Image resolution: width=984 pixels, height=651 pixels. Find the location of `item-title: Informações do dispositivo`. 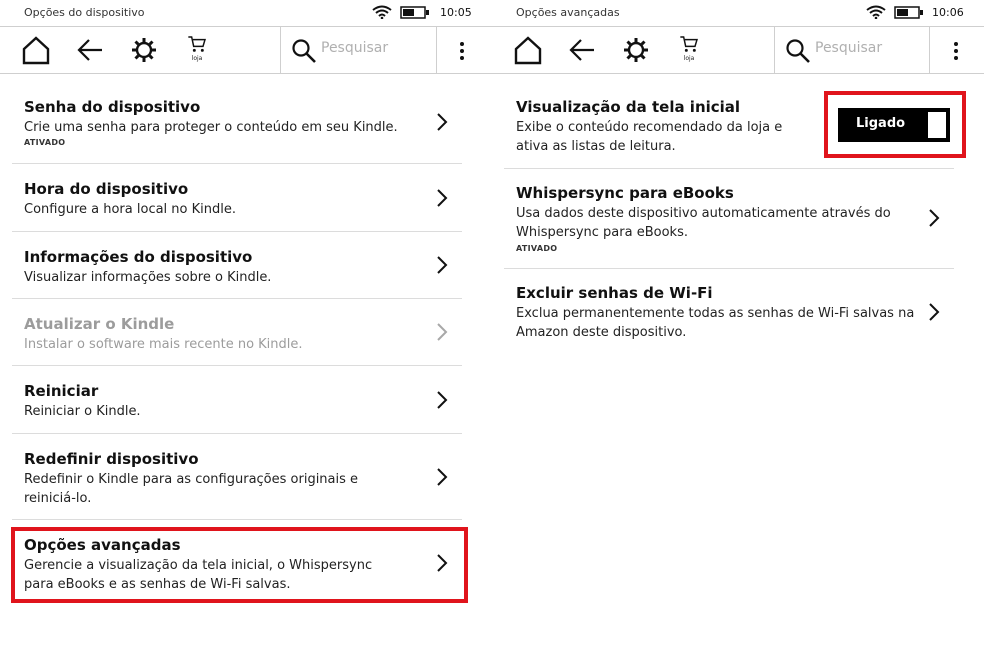

item-title: Informações do dispositivo is located at coordinates (138, 257).